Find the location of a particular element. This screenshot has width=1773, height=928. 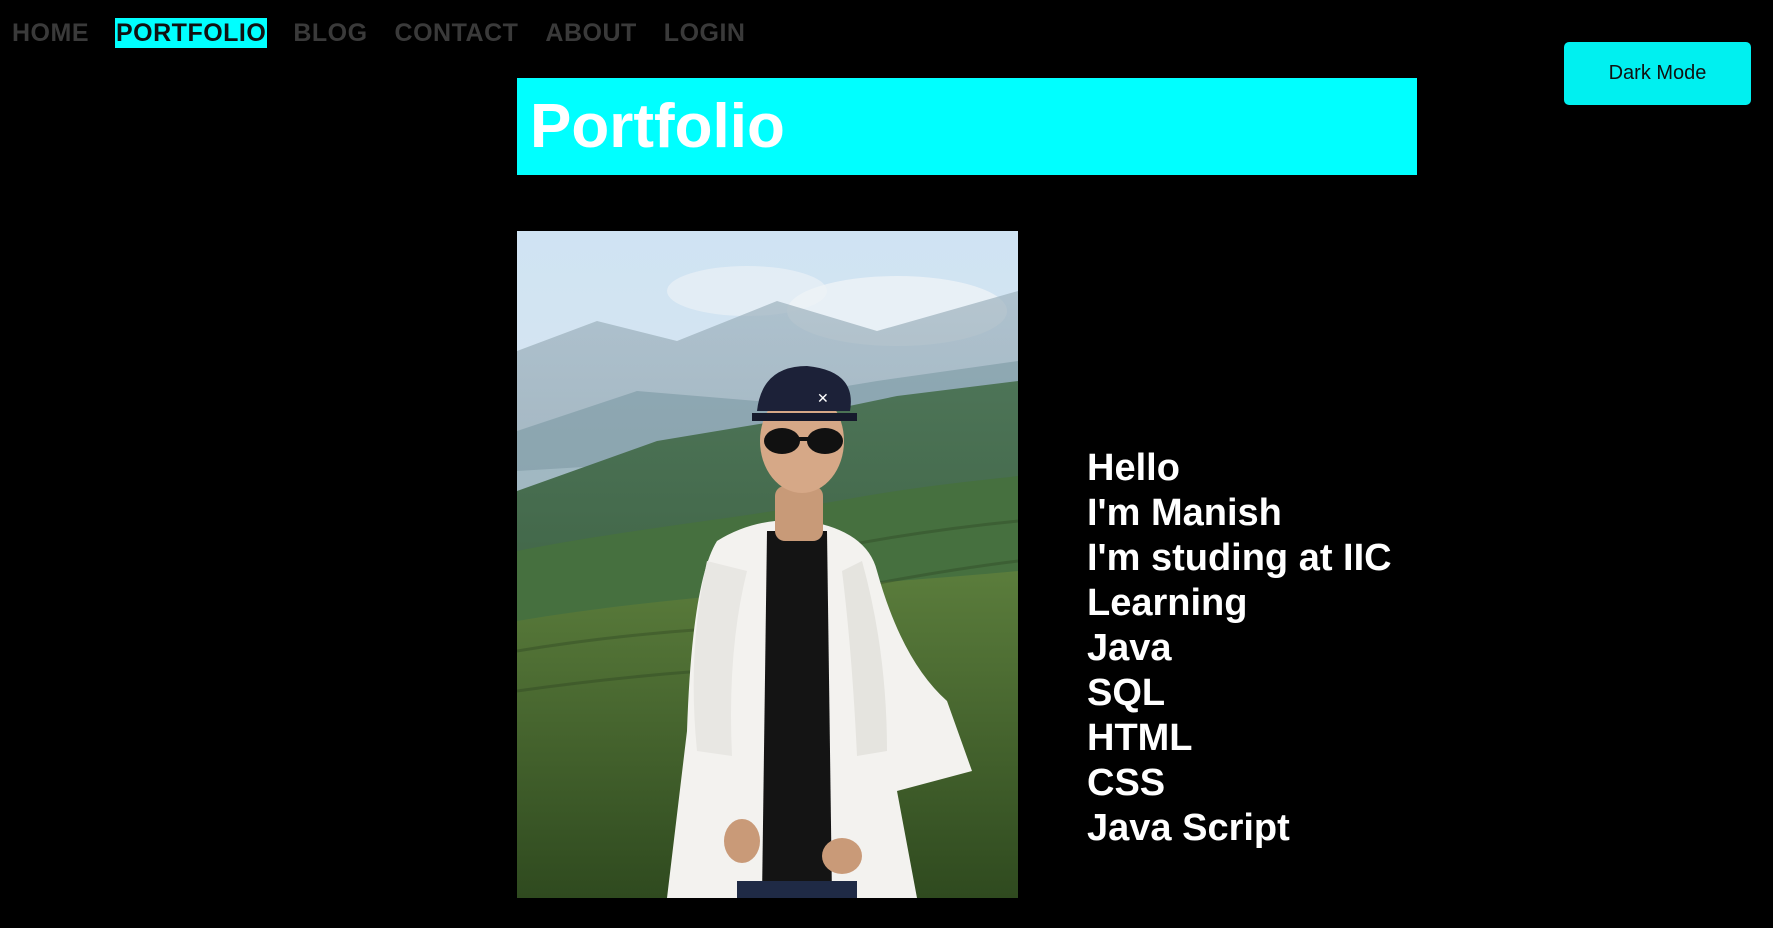

dark-mode-button: Dark Mode is located at coordinates (1657, 73).